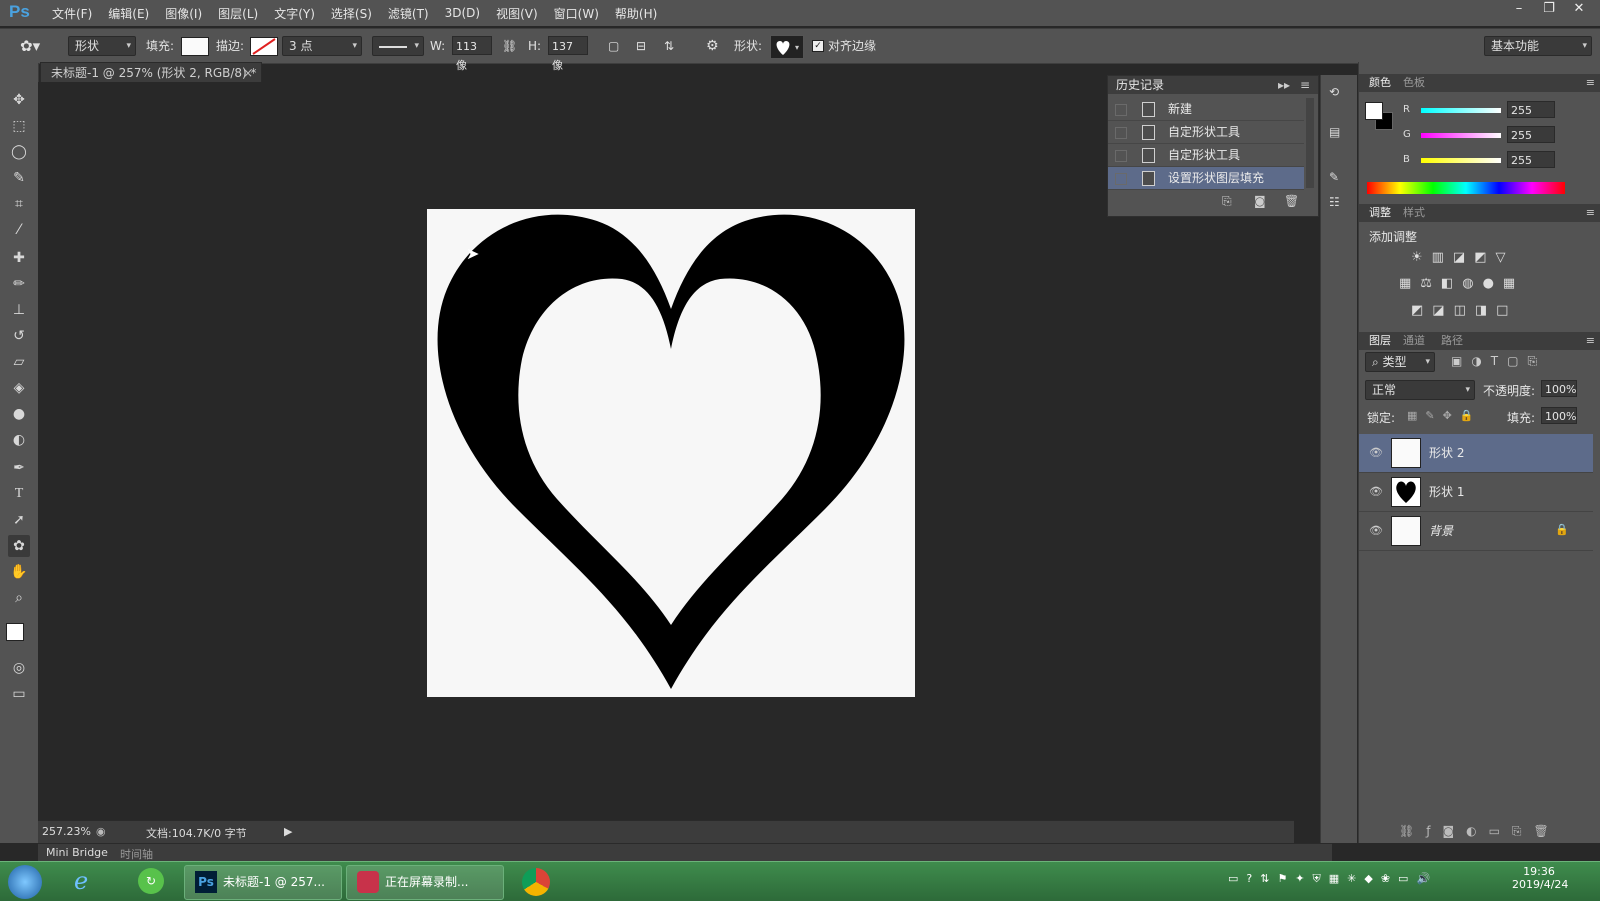 The width and height of the screenshot is (1600, 901). I want to click on clock: 19:36 2019/4/24, so click(1540, 878).